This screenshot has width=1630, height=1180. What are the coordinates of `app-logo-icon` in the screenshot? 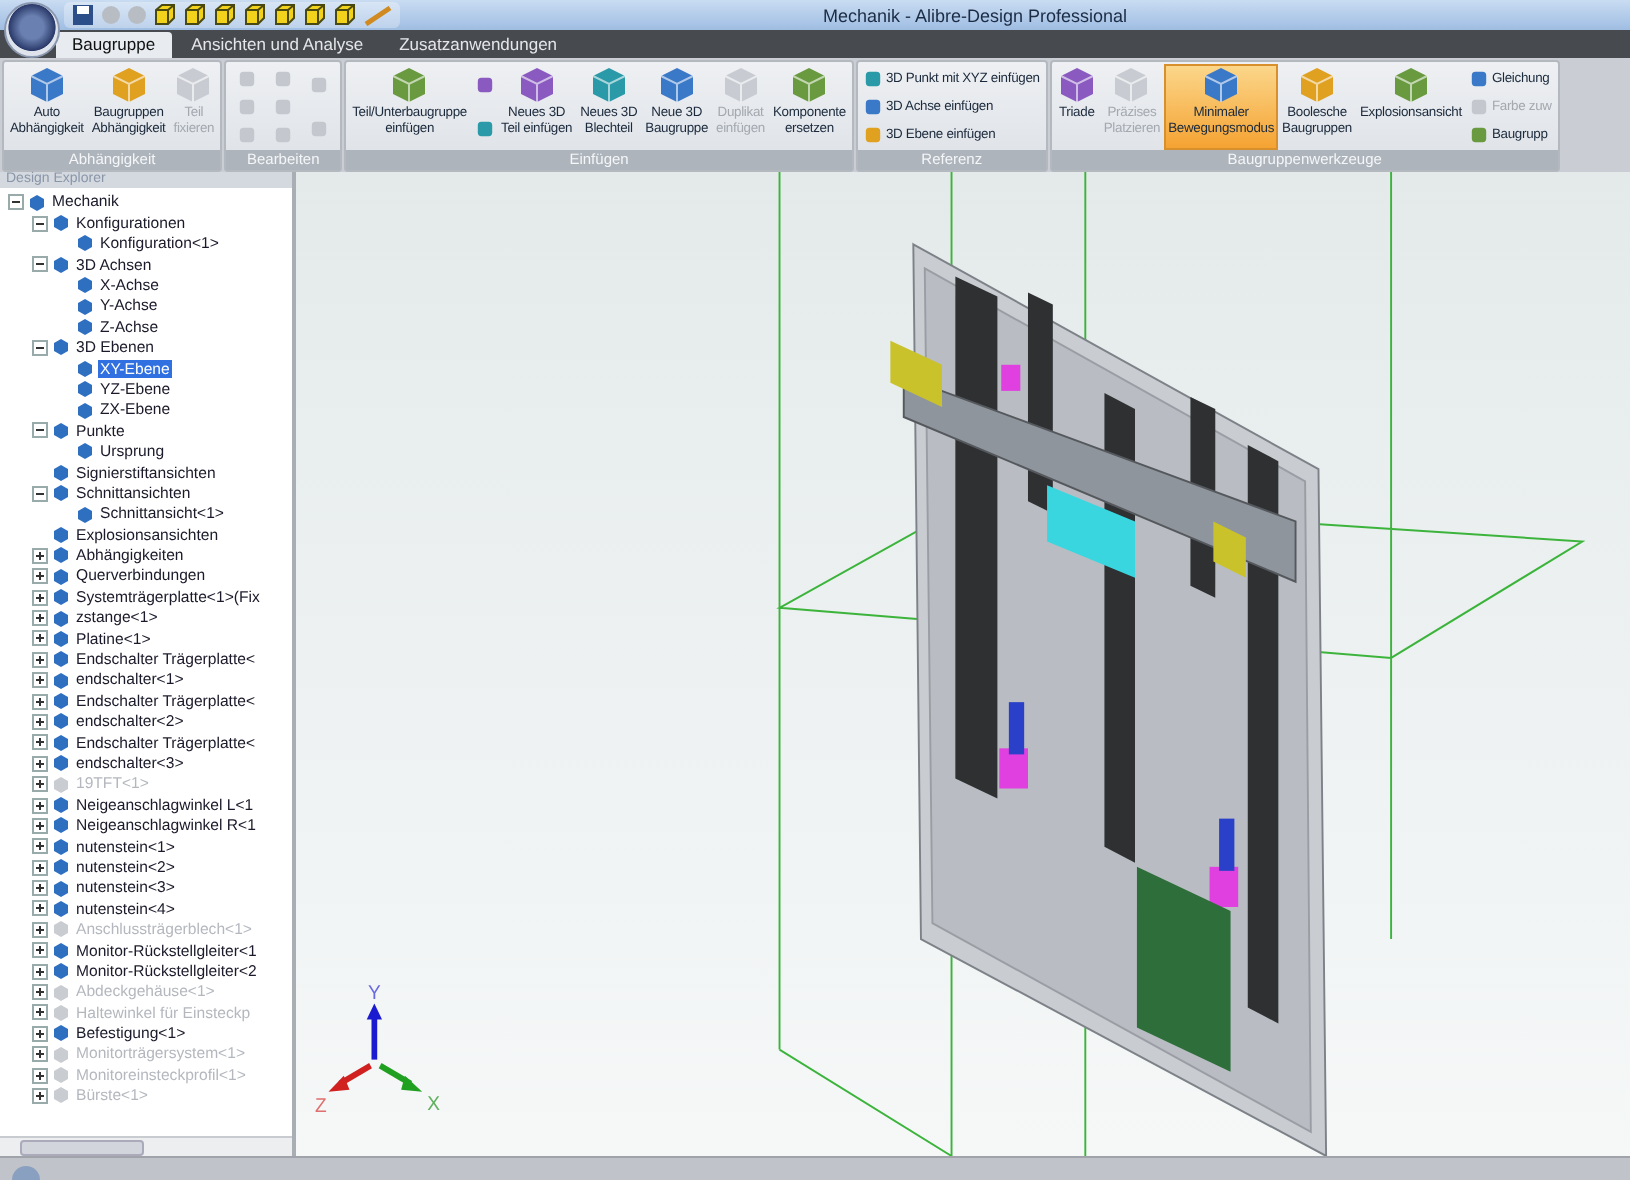 It's located at (32, 30).